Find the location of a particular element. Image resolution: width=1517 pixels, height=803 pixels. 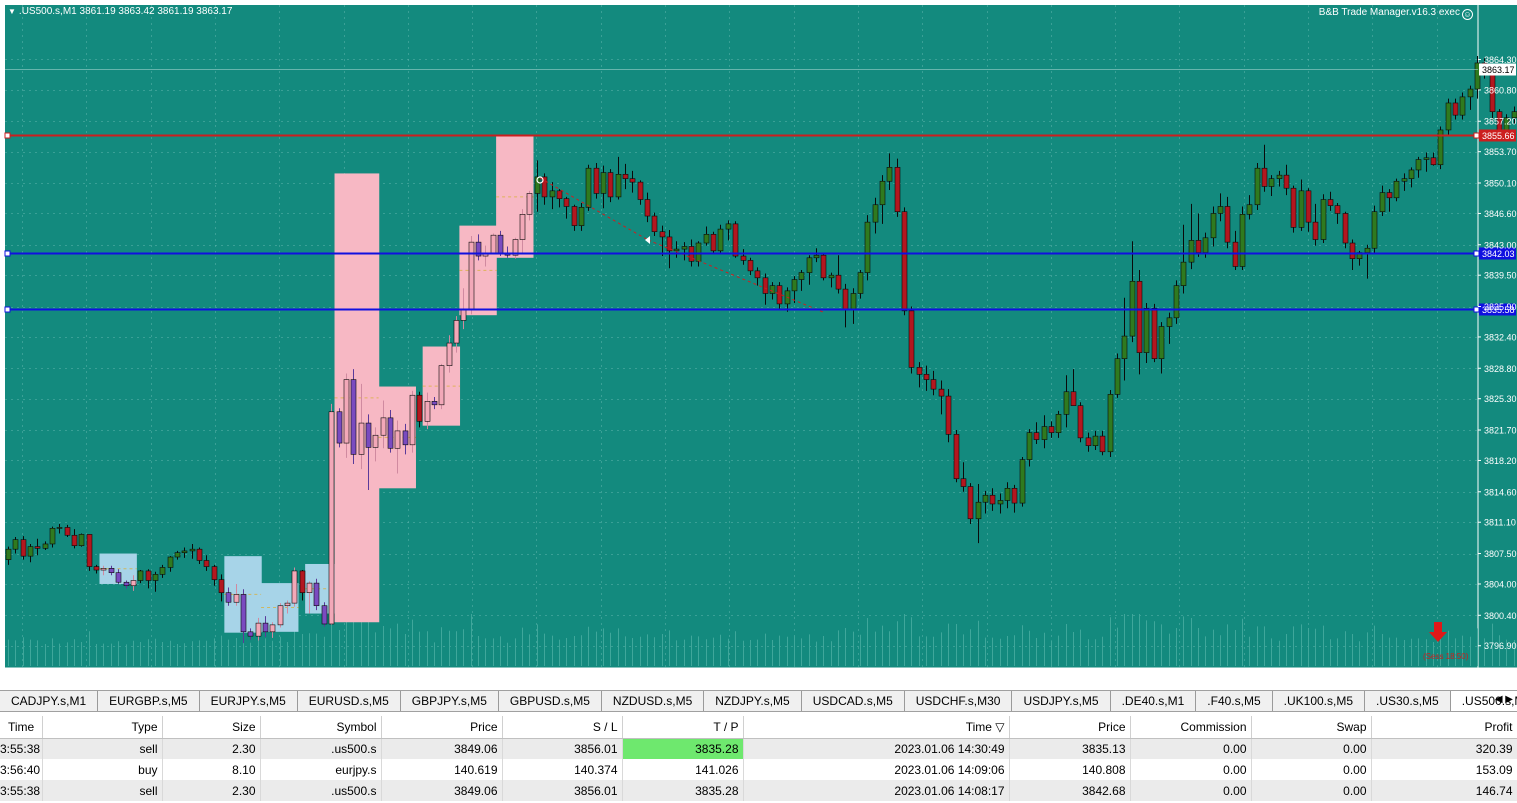

symbol-tab: USDJPY.s,M5 is located at coordinates (1061, 701).